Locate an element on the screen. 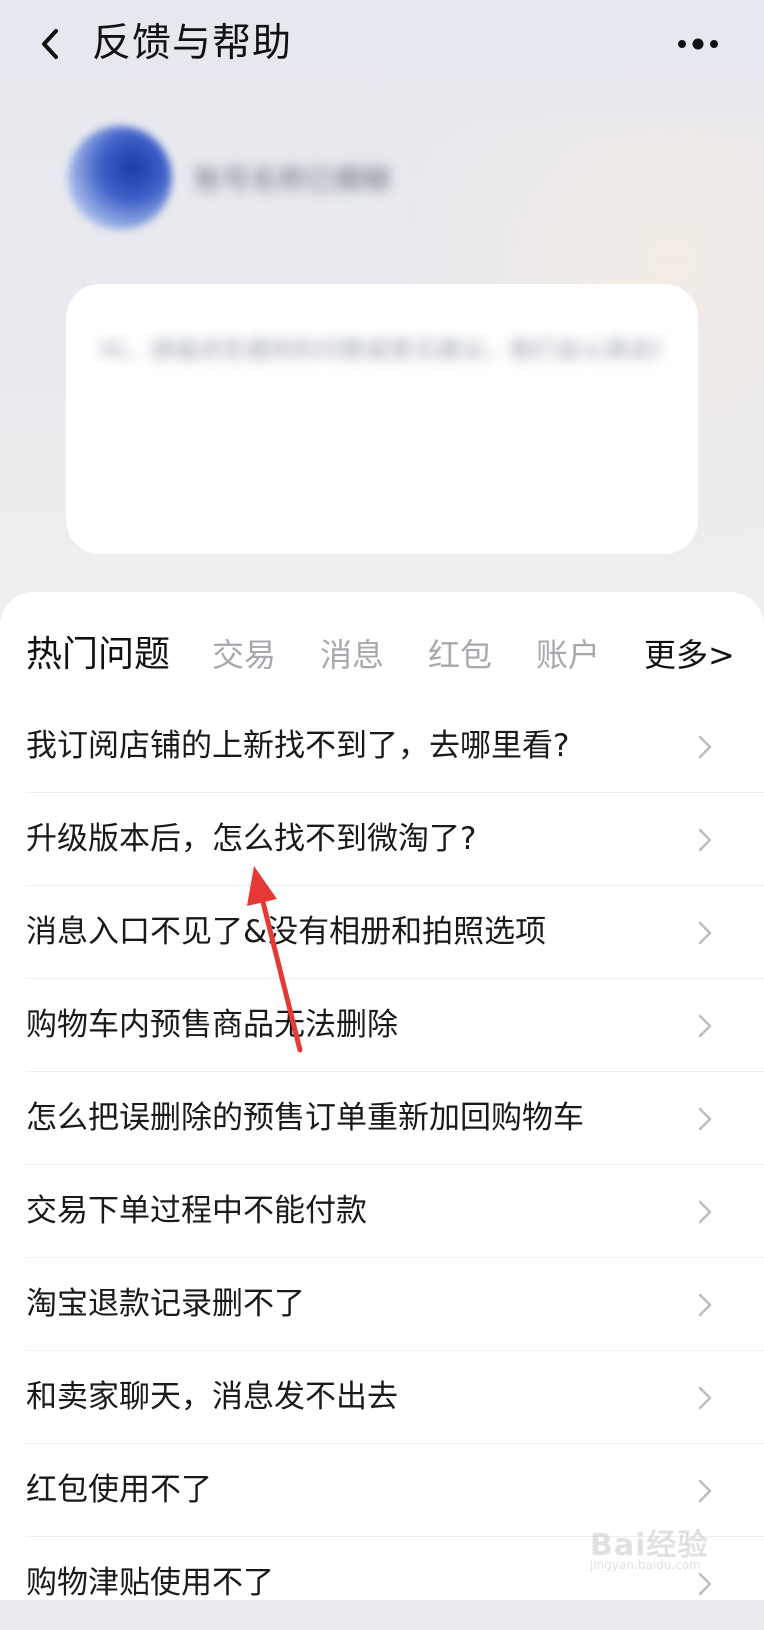  list-item: 升级版本后，怎么找不到微淘了? is located at coordinates (382, 839).